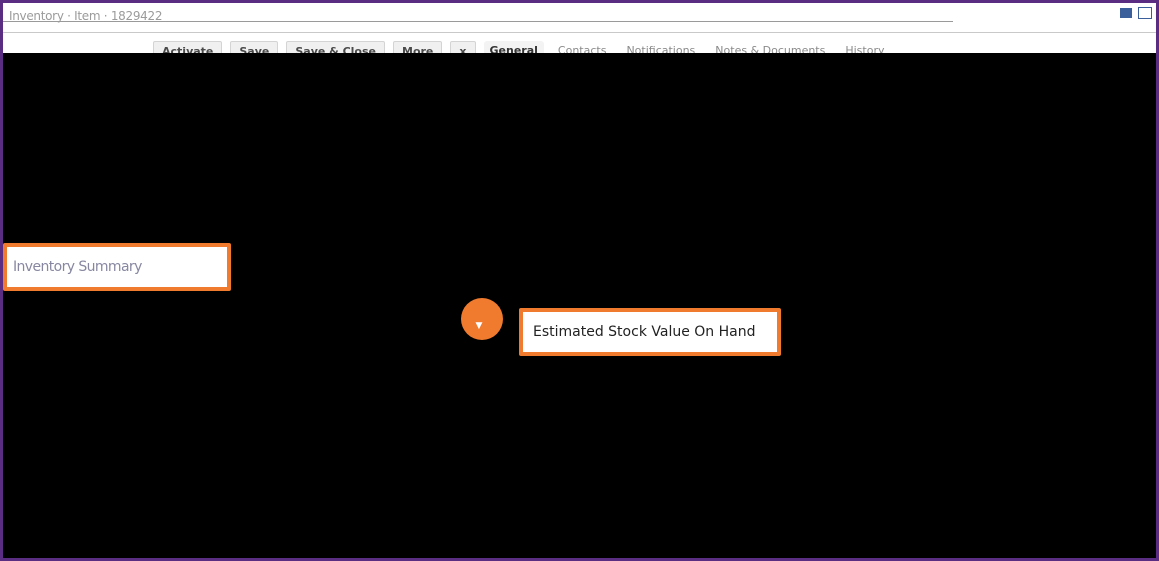 The width and height of the screenshot is (1159, 561). Describe the element at coordinates (644, 332) in the screenshot. I see `field-label: Estimated Stock Value On Hand` at that location.